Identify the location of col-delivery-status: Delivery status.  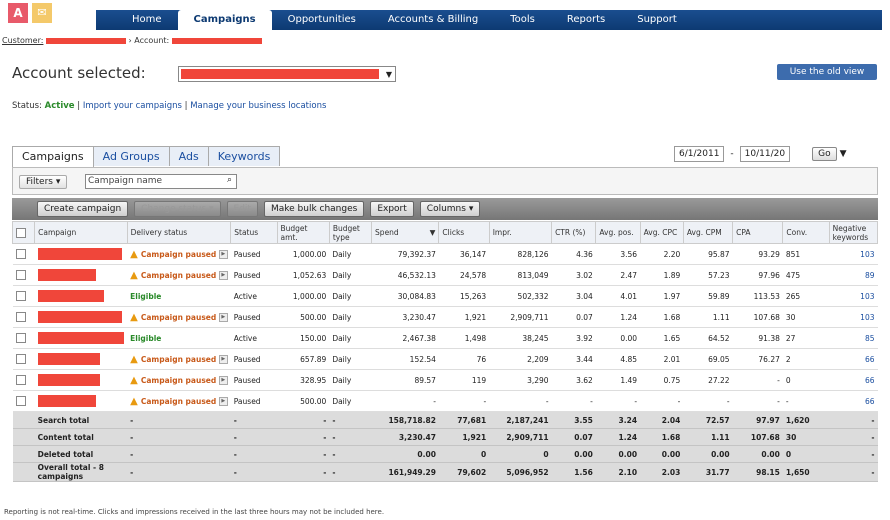
(179, 232).